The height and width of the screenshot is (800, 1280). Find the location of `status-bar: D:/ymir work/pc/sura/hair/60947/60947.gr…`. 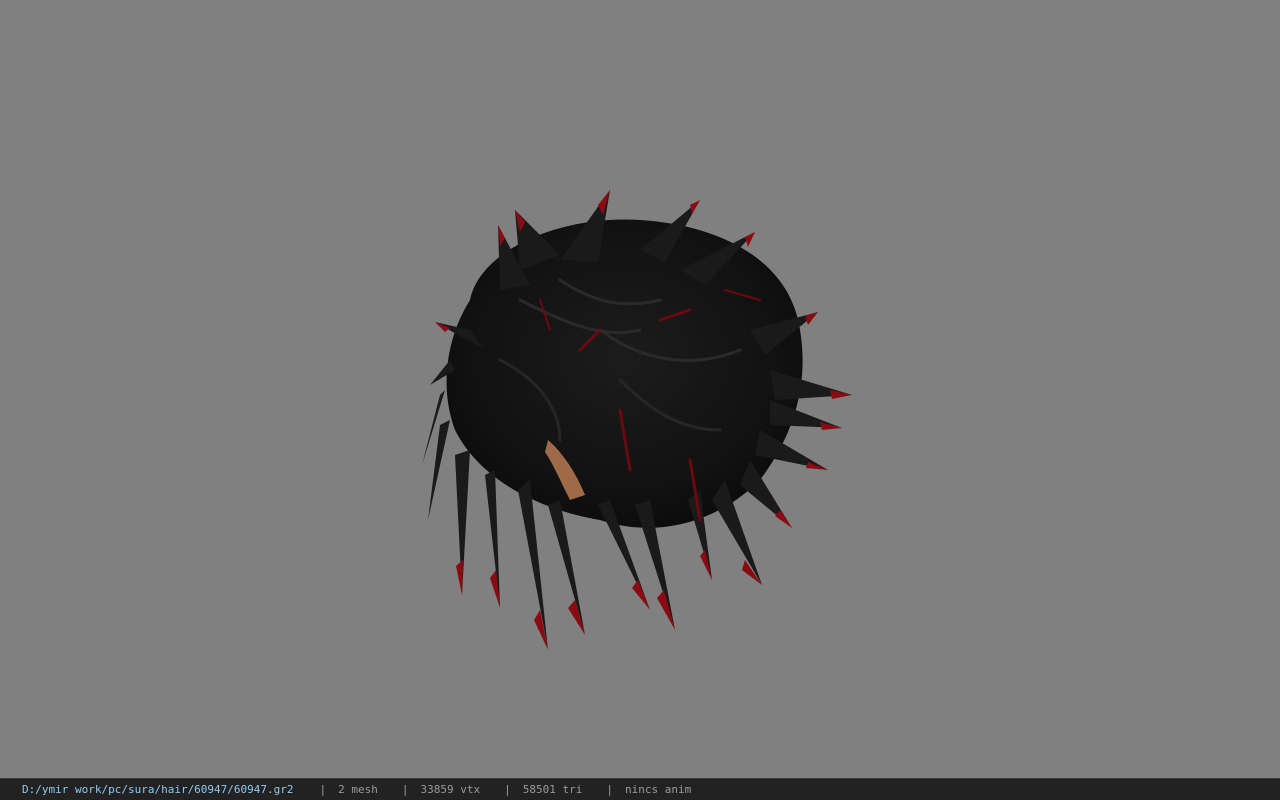

status-bar: D:/ymir work/pc/sura/hair/60947/60947.gr… is located at coordinates (640, 789).